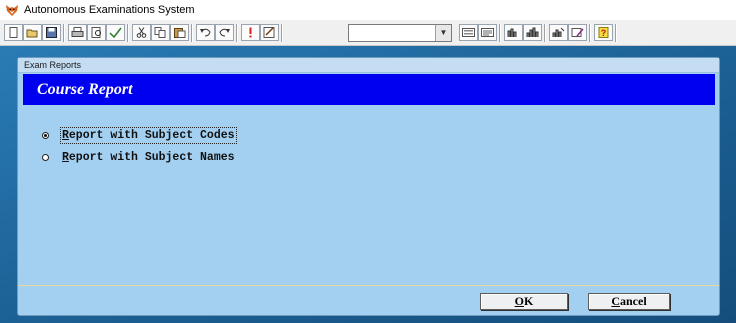 This screenshot has height=323, width=736. I want to click on help-icon: ?, so click(603, 32).